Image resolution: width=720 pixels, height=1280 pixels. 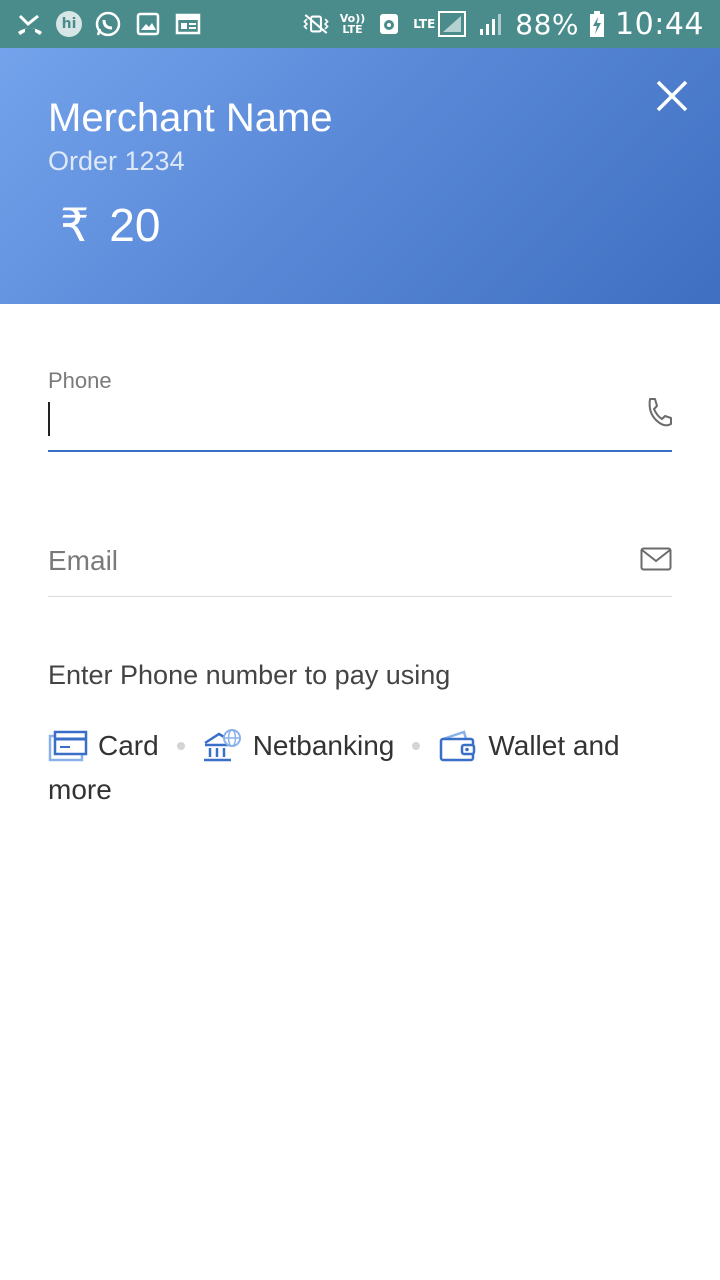 I want to click on card-label: Card, so click(x=128, y=745).